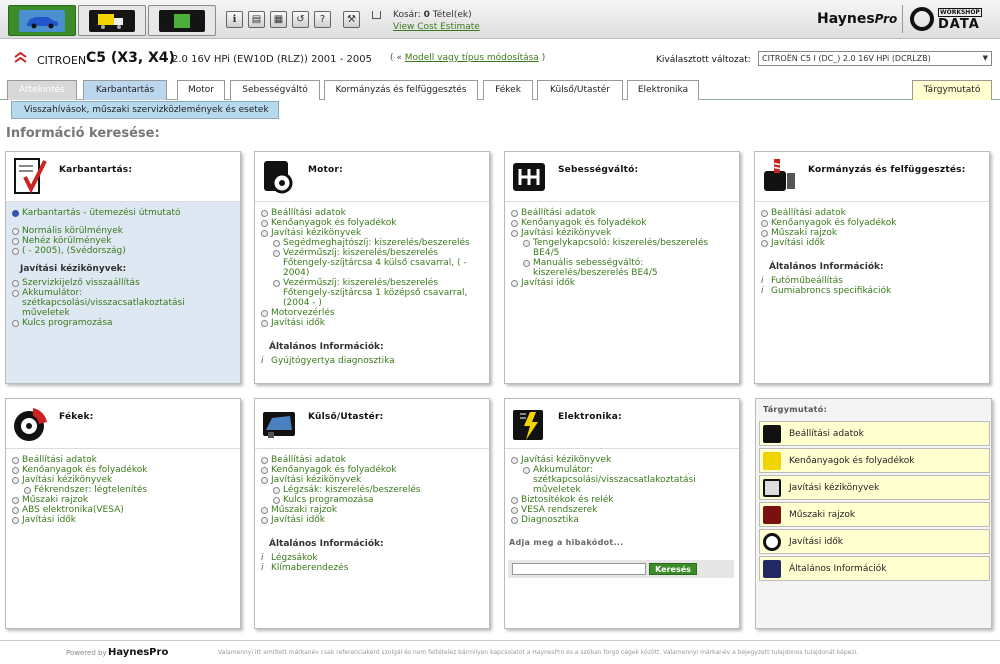  Describe the element at coordinates (872, 291) in the screenshot. I see `list-item: Gumiabroncs specifikációk` at that location.